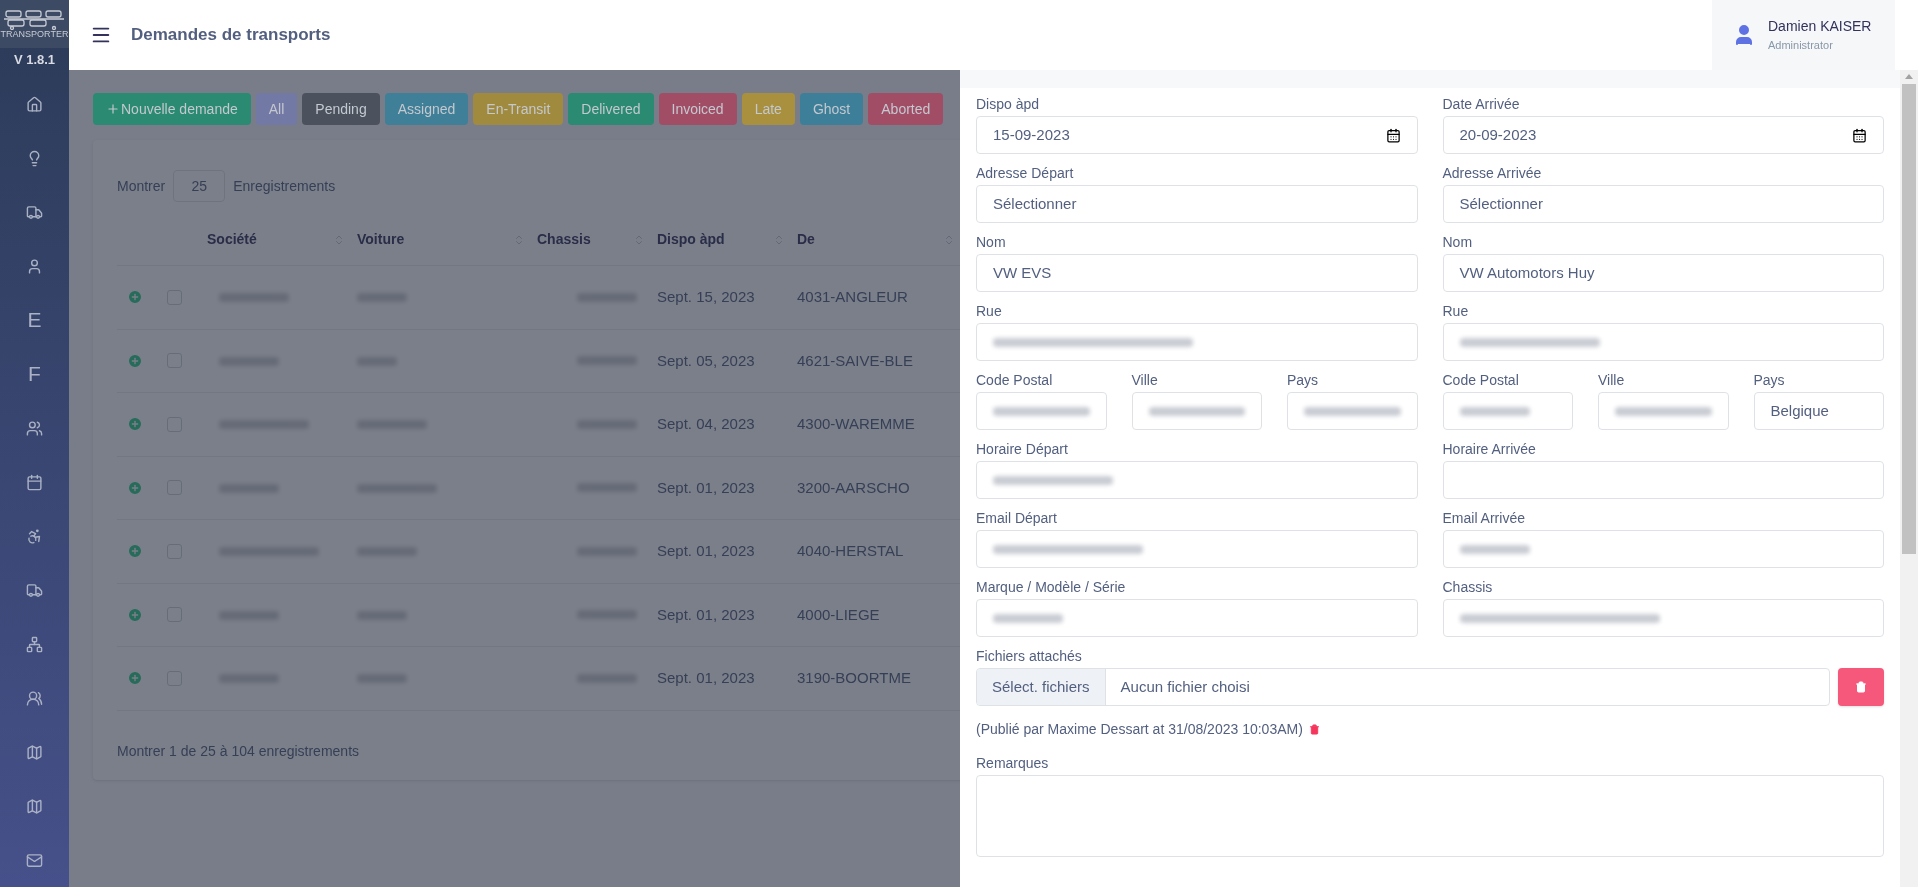  What do you see at coordinates (426, 109) in the screenshot?
I see `status-filter-button: Assigned` at bounding box center [426, 109].